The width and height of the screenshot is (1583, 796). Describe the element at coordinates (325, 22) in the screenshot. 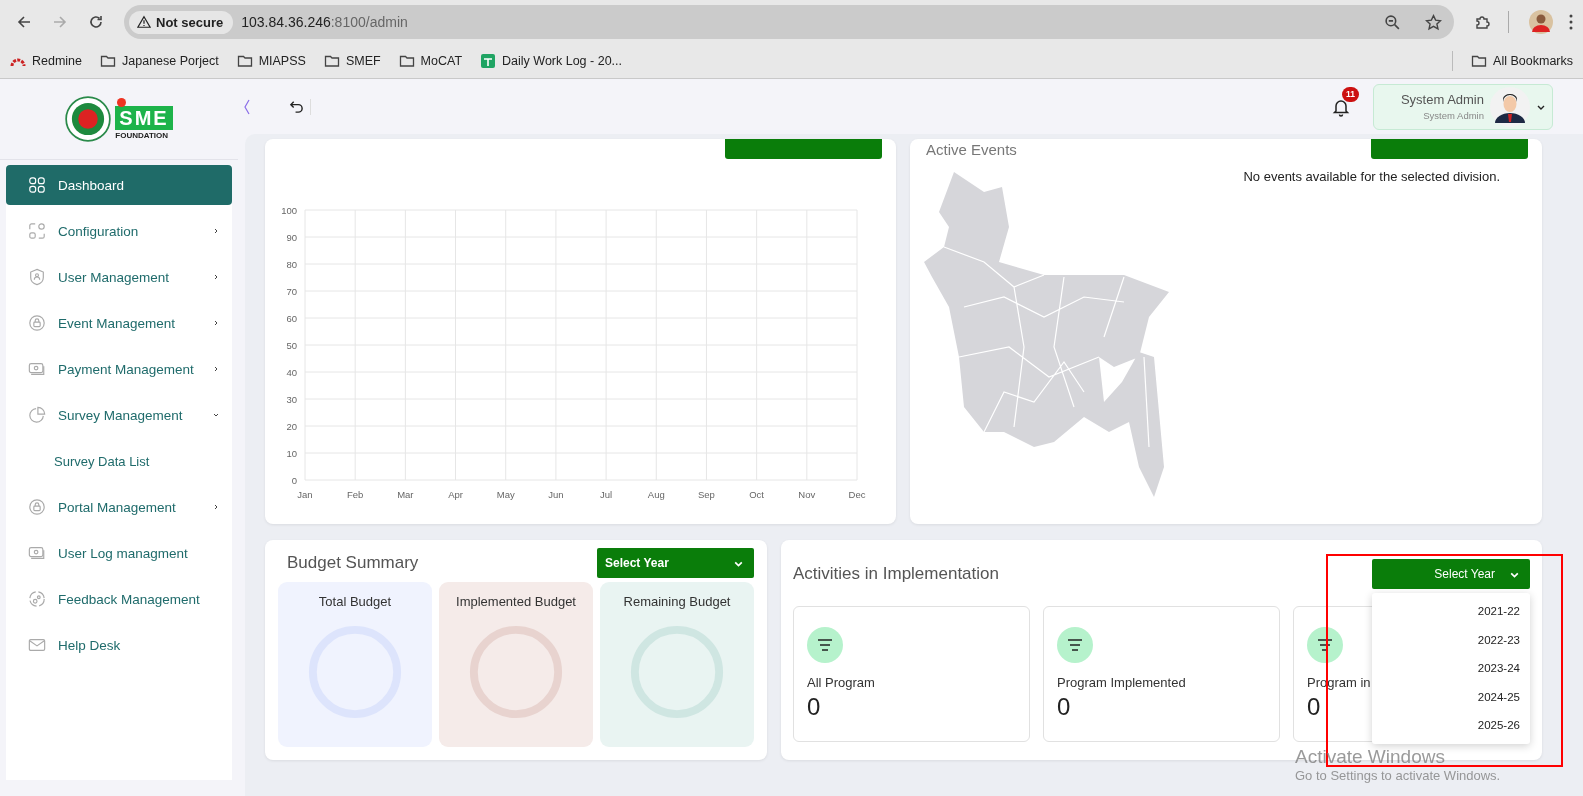

I see `url-text: 103.84.36.246:8100/admin` at that location.